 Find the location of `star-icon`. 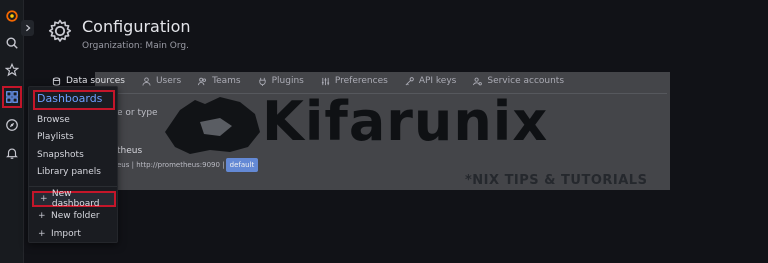

star-icon is located at coordinates (12, 70).